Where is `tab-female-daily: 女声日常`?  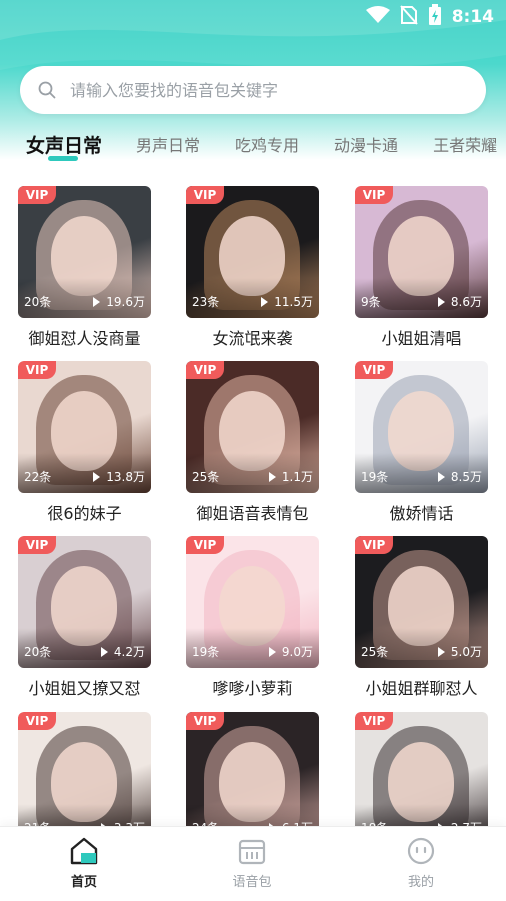
tab-female-daily: 女声日常 is located at coordinates (64, 144).